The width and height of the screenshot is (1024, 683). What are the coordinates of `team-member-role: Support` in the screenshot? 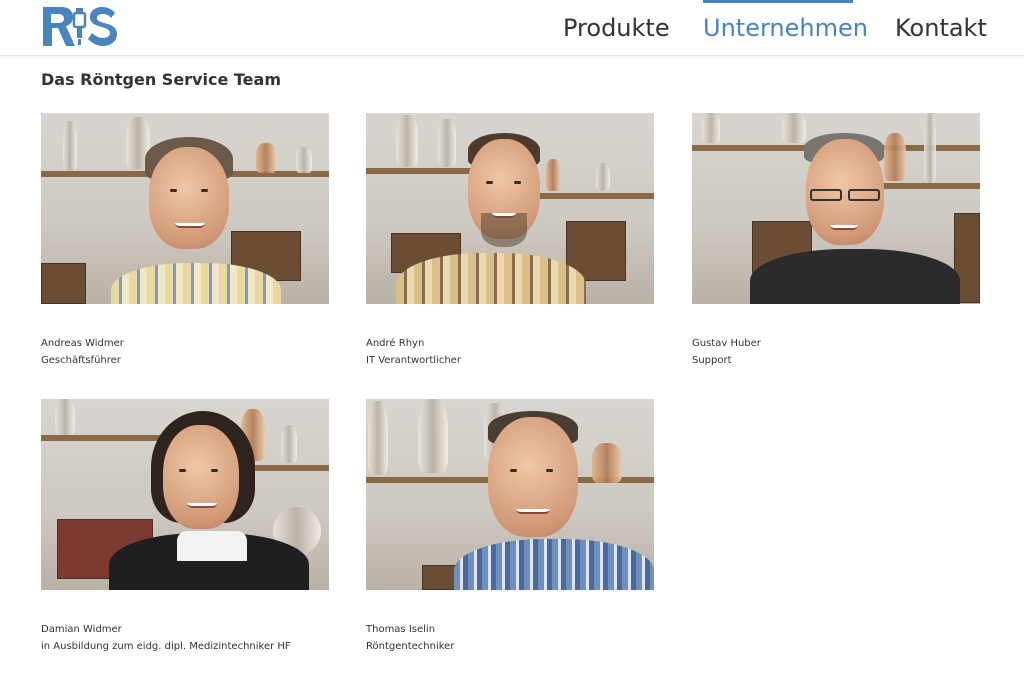 It's located at (712, 360).